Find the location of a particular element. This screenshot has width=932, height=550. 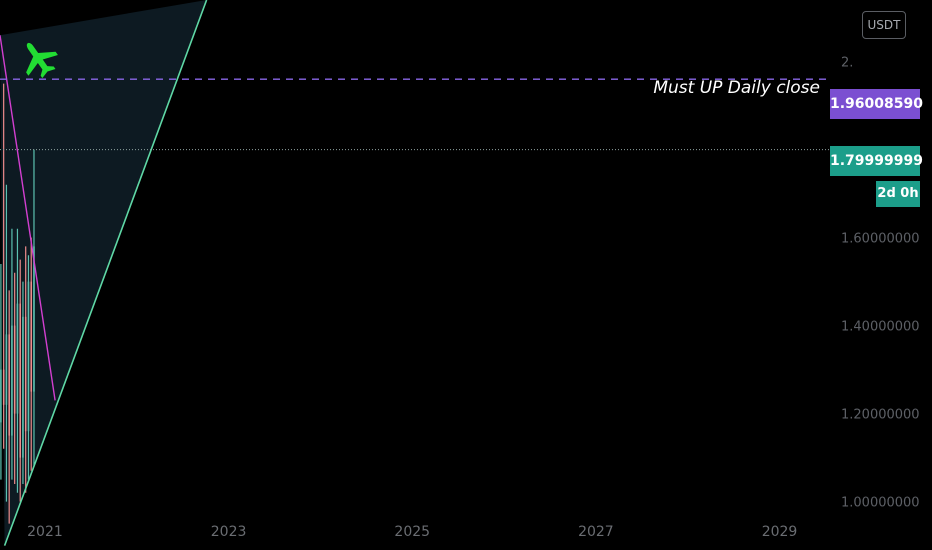

y-tick-label: 1.20000000 is located at coordinates (880, 415).